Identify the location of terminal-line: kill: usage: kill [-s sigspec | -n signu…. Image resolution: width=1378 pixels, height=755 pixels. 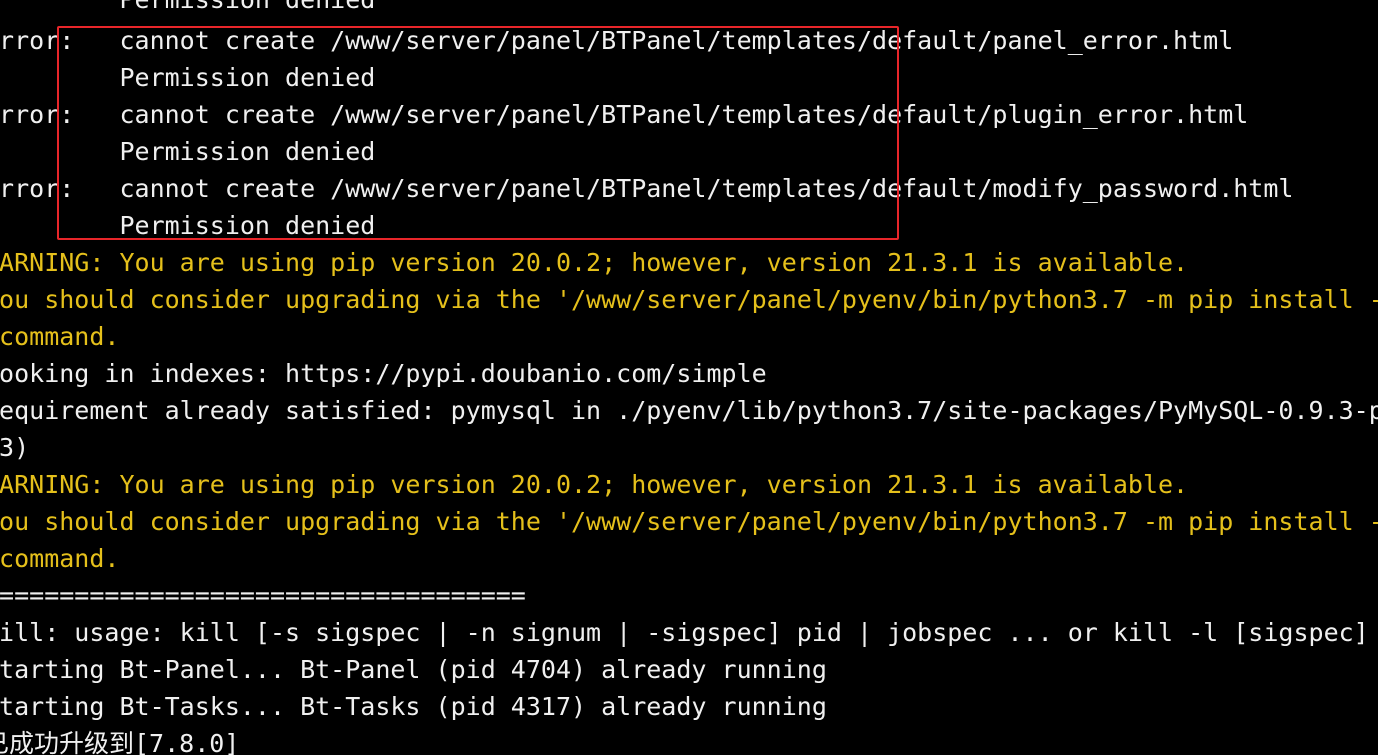
(684, 632).